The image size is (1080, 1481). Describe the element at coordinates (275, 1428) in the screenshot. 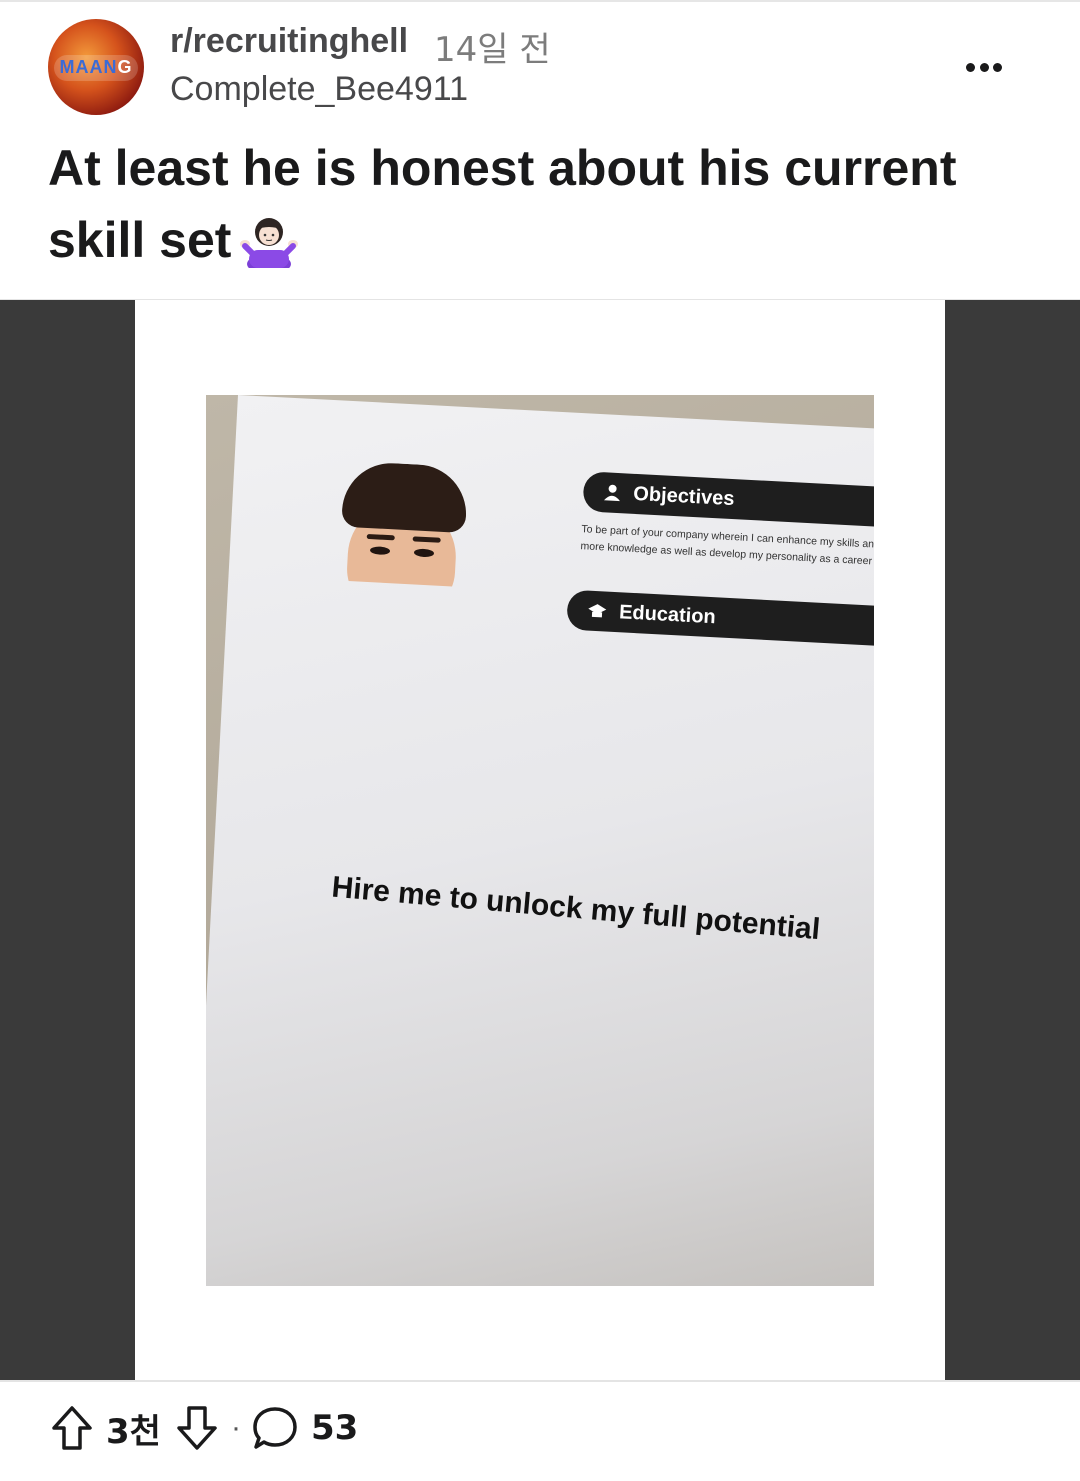

I see `comment-bubble-icon` at that location.